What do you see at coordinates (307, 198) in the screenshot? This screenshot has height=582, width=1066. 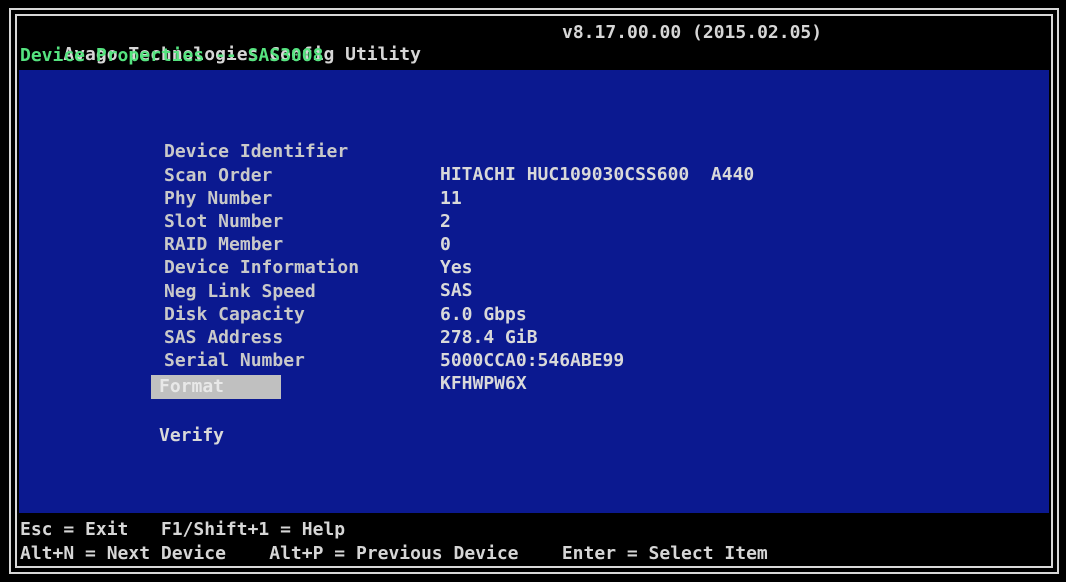 I see `property-row-phy-number: Phy Number 2` at bounding box center [307, 198].